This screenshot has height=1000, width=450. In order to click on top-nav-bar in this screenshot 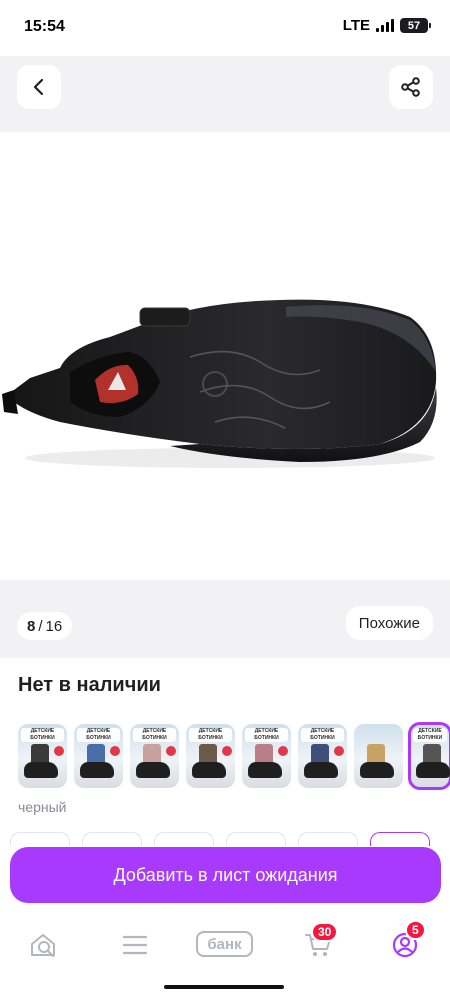, I will do `click(225, 94)`.